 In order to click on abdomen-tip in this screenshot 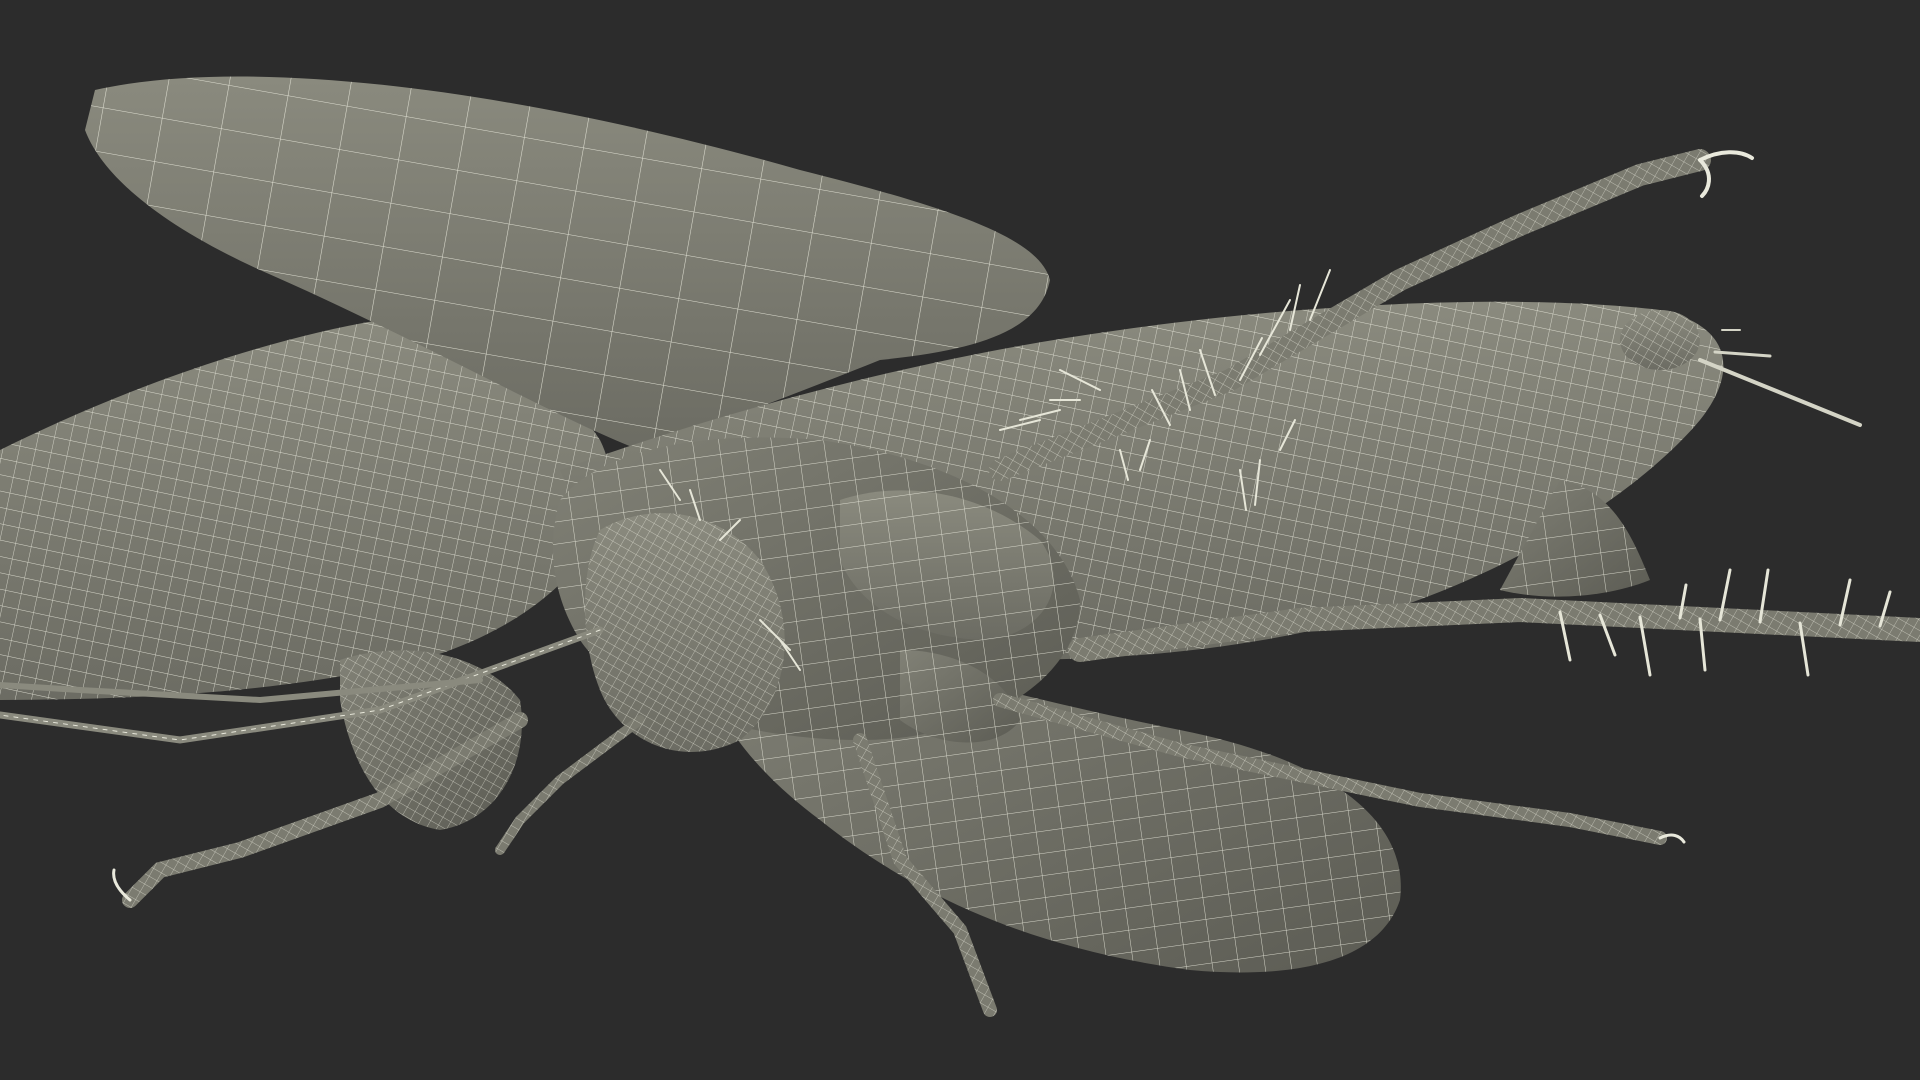, I will do `click(1660, 340)`.